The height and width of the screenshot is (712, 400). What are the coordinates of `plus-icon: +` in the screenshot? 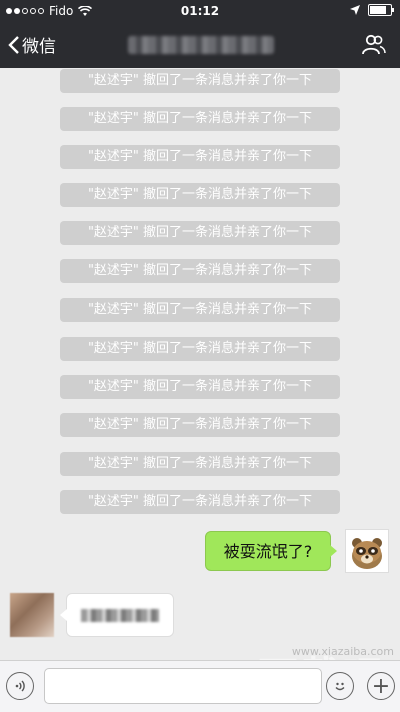 It's located at (381, 686).